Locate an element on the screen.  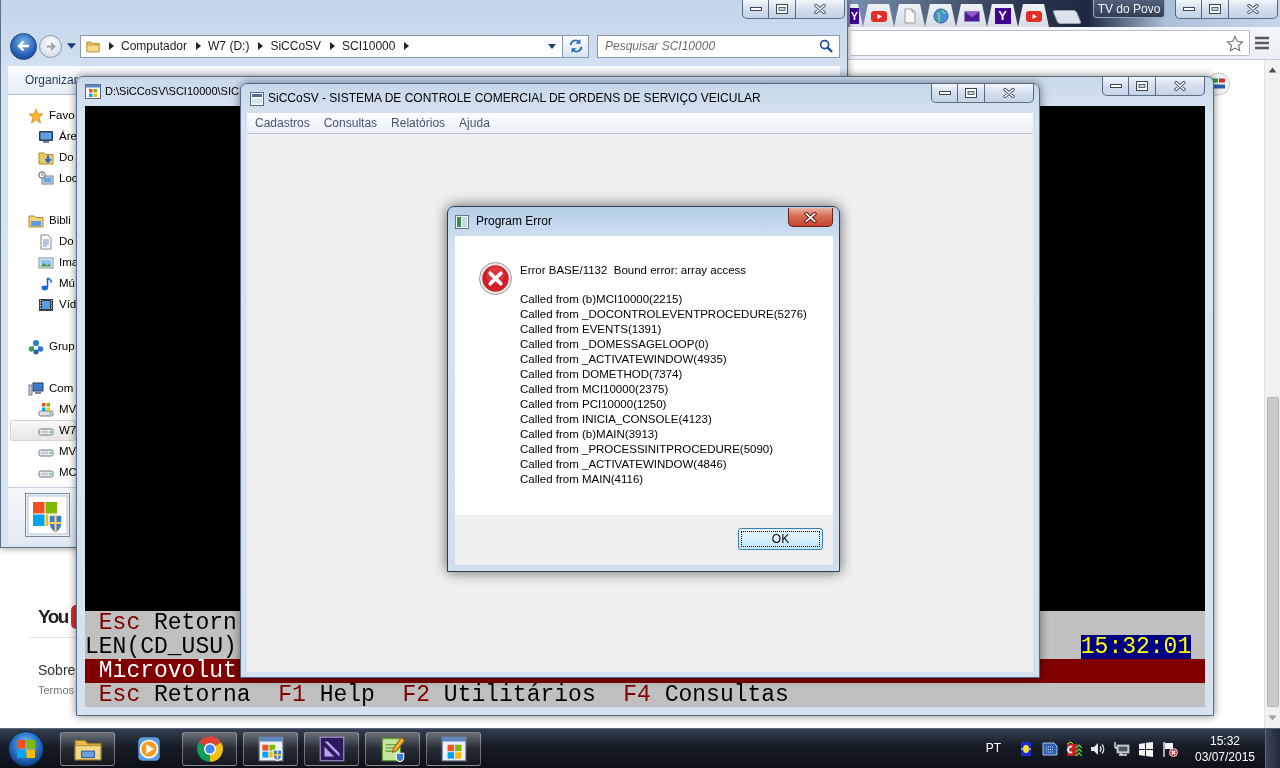
window-title: D:\SiCCoSV\SCI10000\SIC is located at coordinates (172, 91).